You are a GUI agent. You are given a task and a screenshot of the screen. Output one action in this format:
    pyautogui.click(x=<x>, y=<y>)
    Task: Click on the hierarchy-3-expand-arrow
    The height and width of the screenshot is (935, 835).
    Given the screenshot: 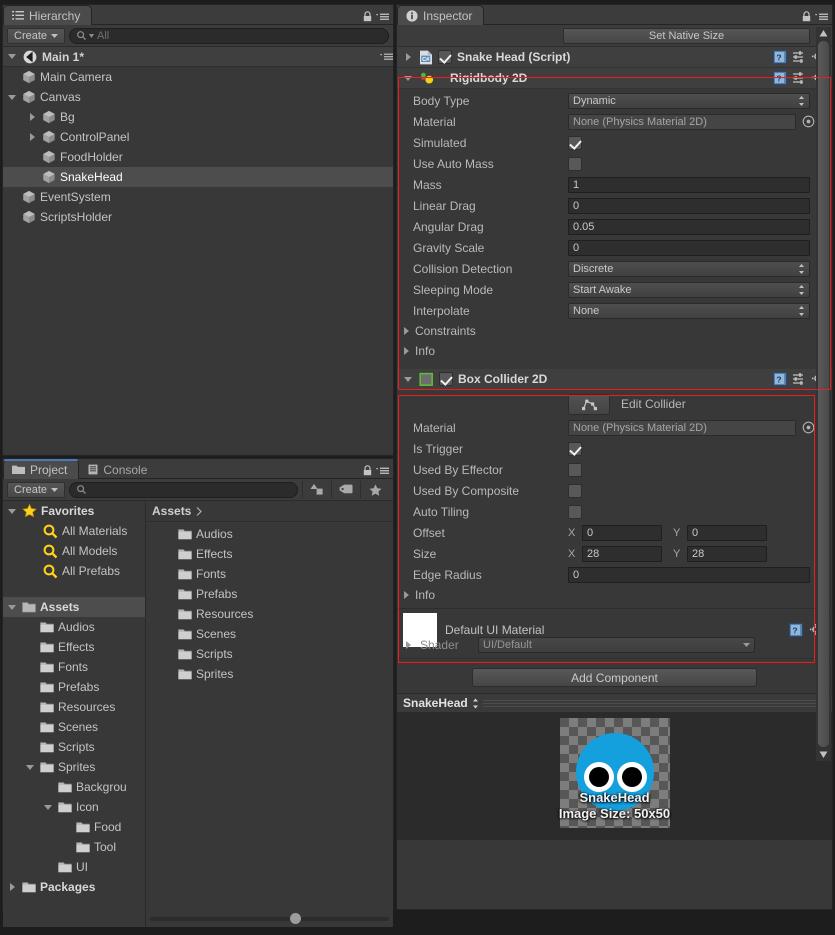 What is the action you would take?
    pyautogui.click(x=32, y=137)
    